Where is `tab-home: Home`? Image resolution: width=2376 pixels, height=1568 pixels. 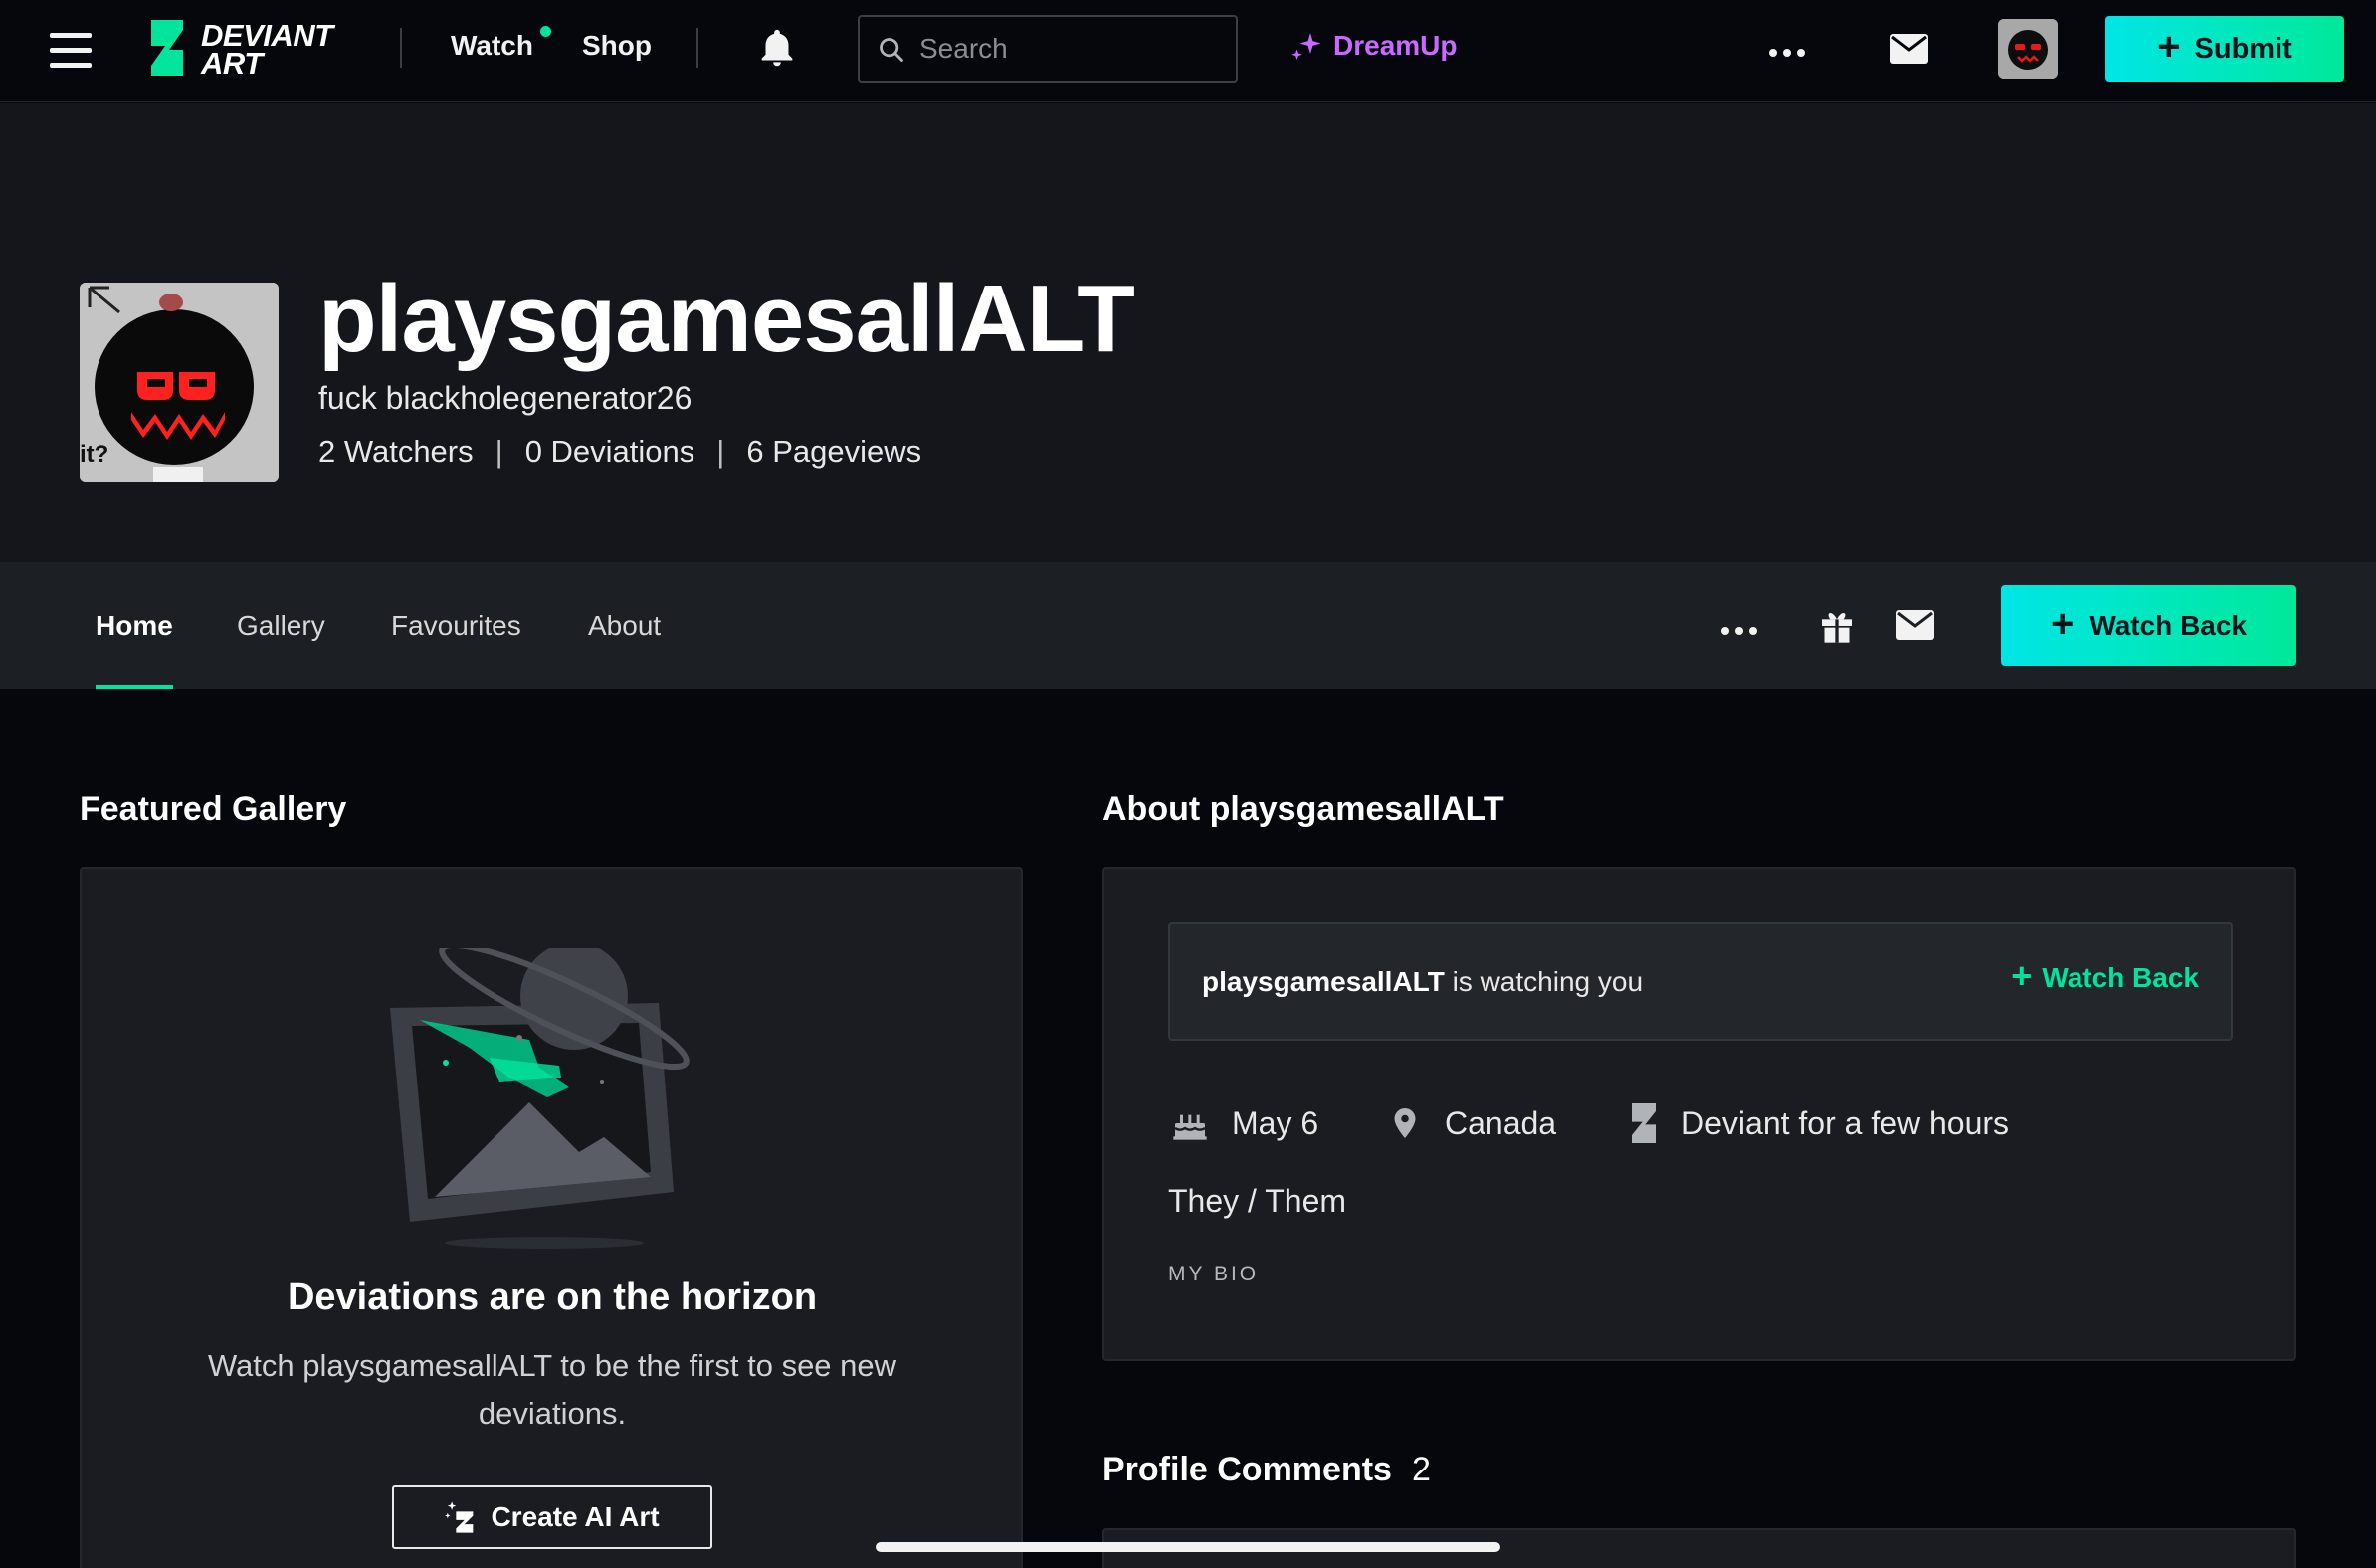 tab-home: Home is located at coordinates (134, 626).